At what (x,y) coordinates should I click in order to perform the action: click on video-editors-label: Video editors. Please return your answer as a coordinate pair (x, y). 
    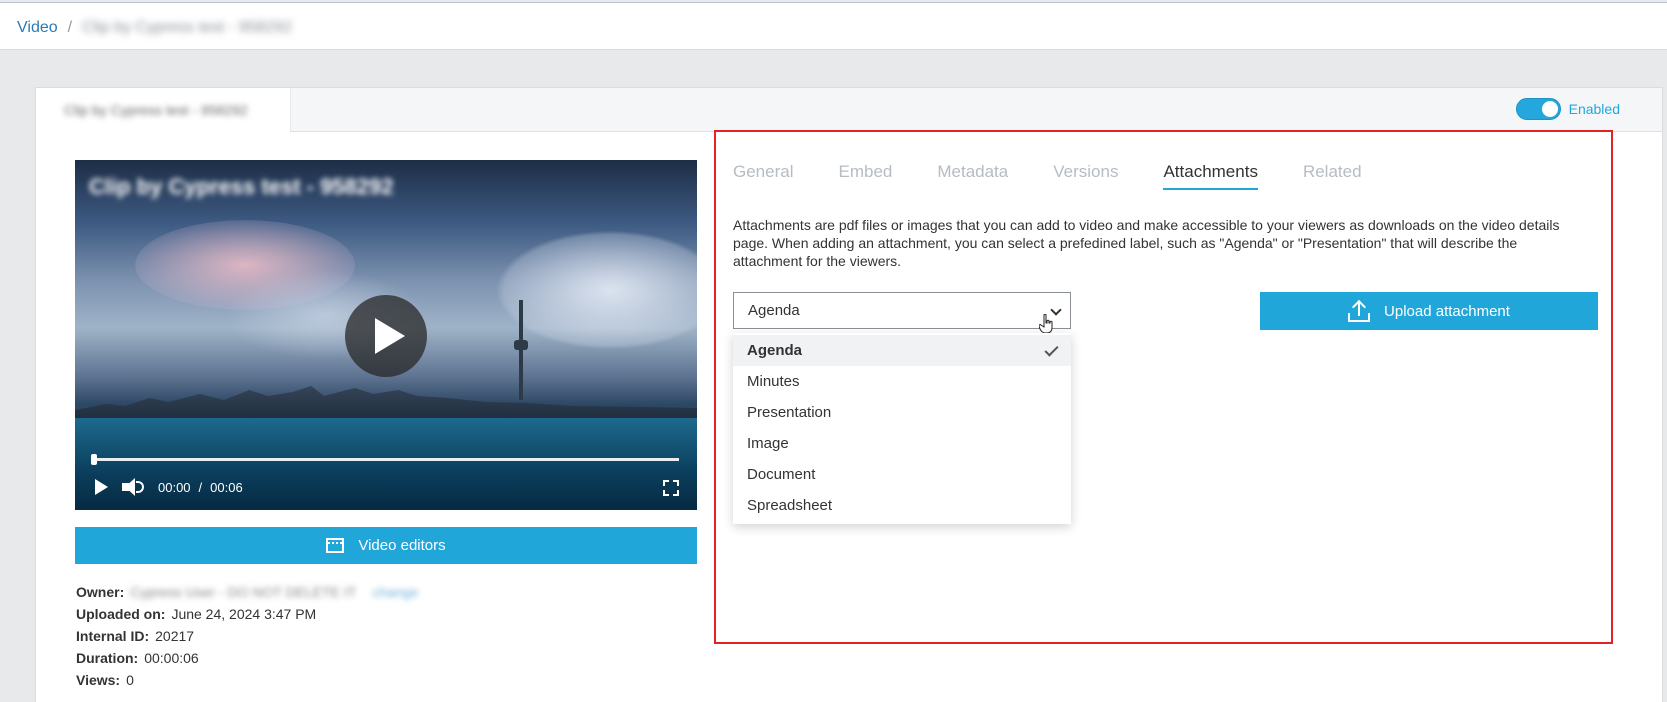
    Looking at the image, I should click on (402, 545).